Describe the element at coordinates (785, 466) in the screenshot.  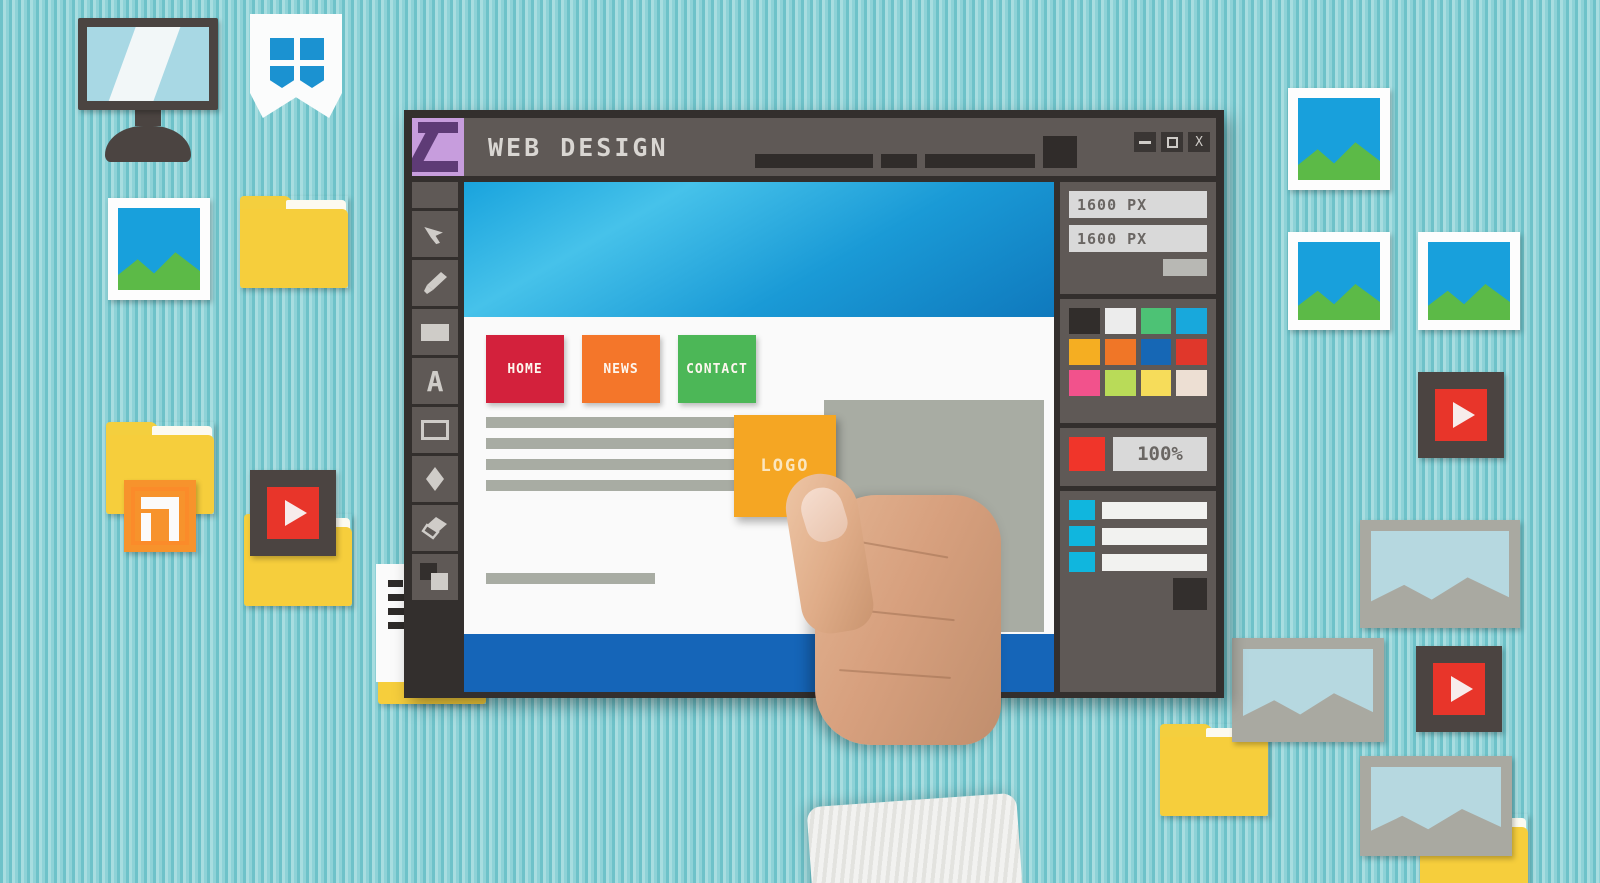
I see `dragged-logo-tile: LOGO` at that location.